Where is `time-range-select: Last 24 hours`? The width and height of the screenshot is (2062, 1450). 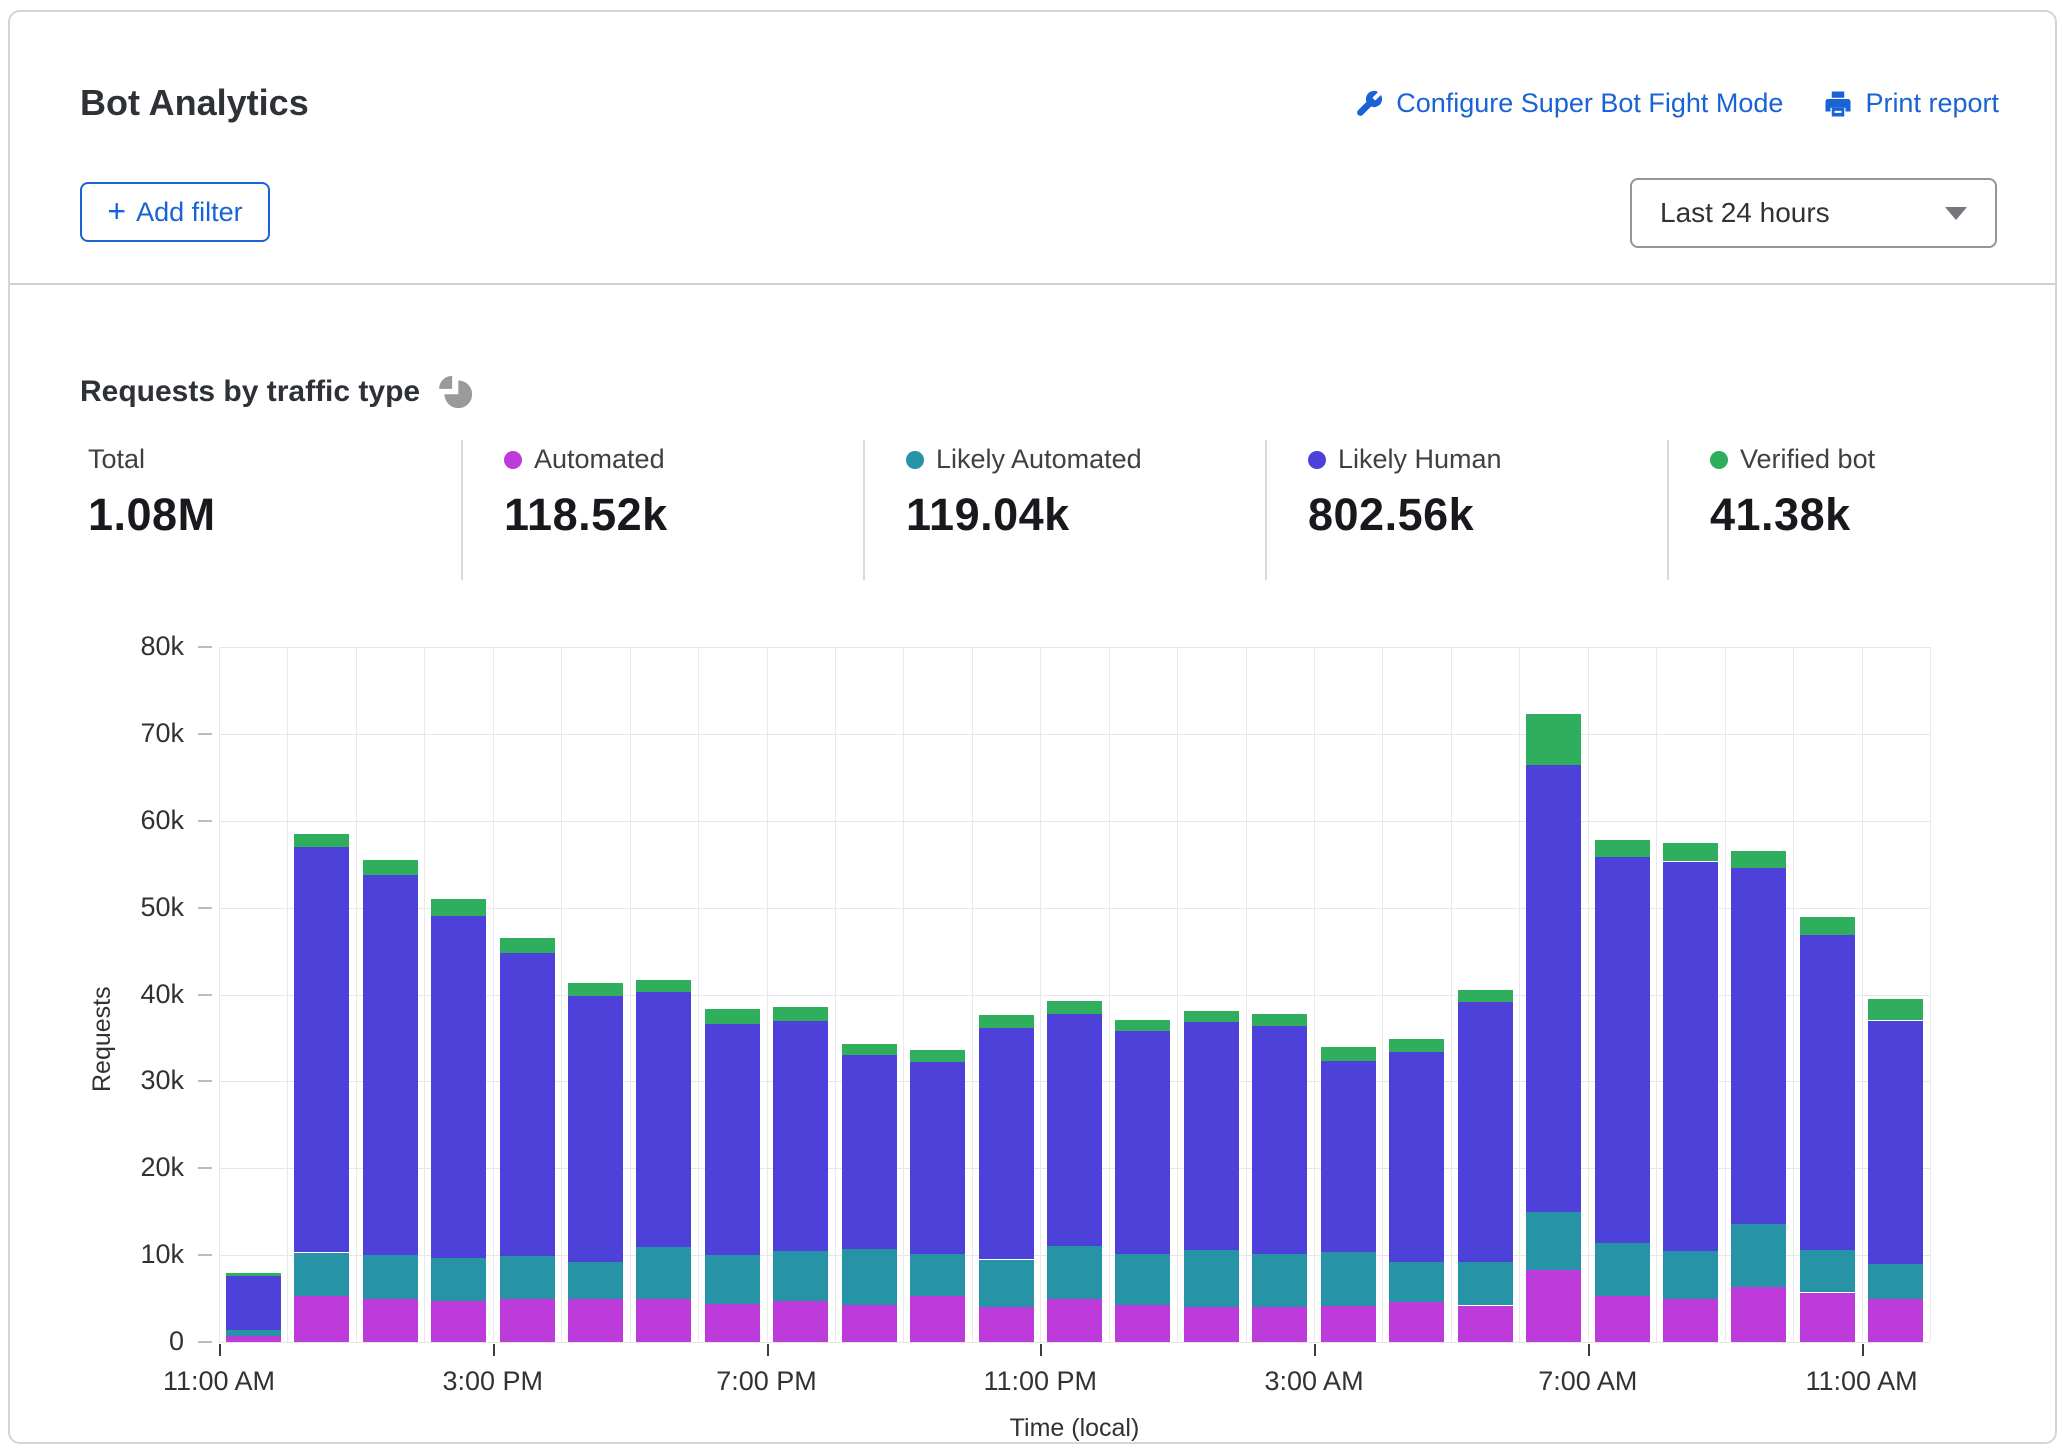 time-range-select: Last 24 hours is located at coordinates (1813, 213).